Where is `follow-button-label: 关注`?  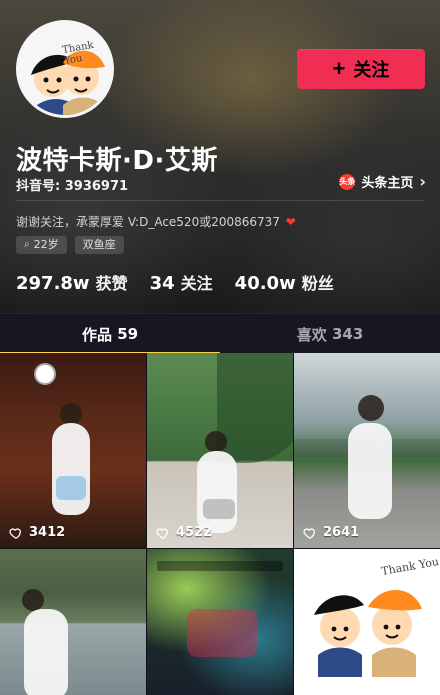
follow-button-label: 关注 is located at coordinates (371, 70).